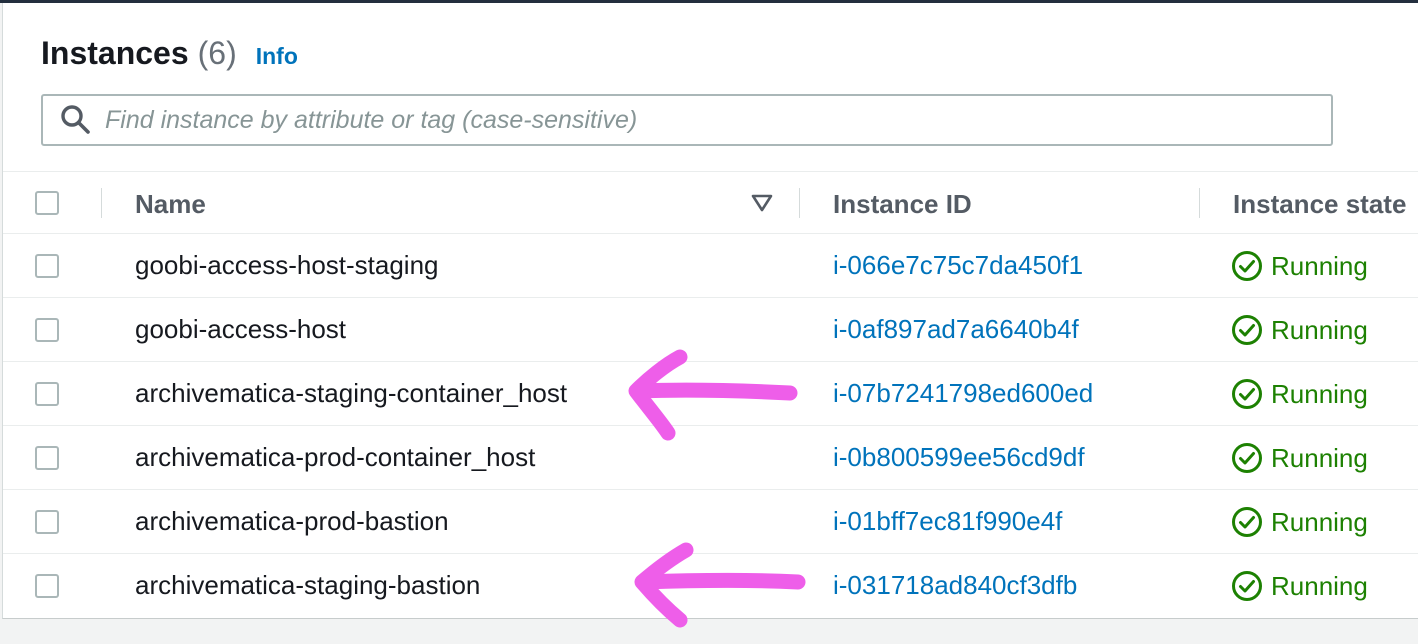 Image resolution: width=1418 pixels, height=644 pixels. I want to click on select-all-checkbox, so click(47, 203).